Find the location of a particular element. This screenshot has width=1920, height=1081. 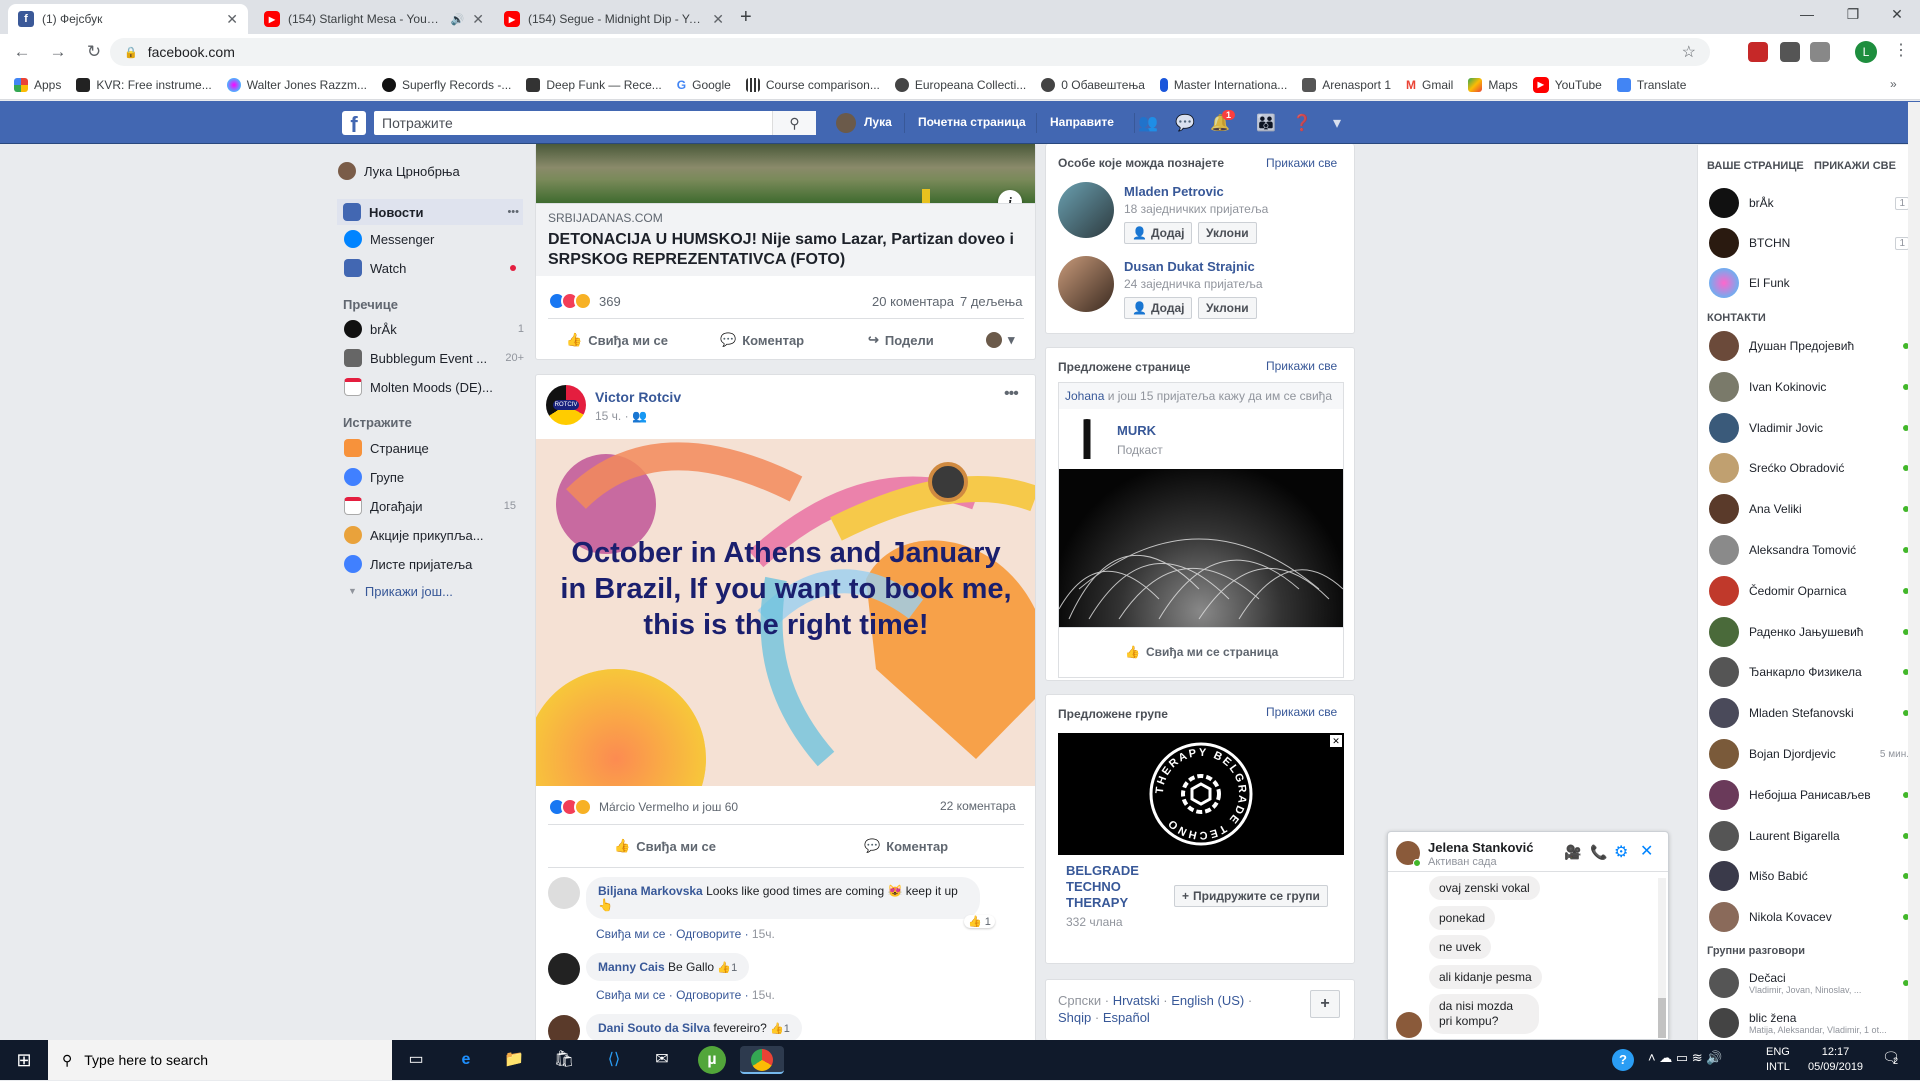

clock: 12:17 05/09/2019 is located at coordinates (1835, 1060).